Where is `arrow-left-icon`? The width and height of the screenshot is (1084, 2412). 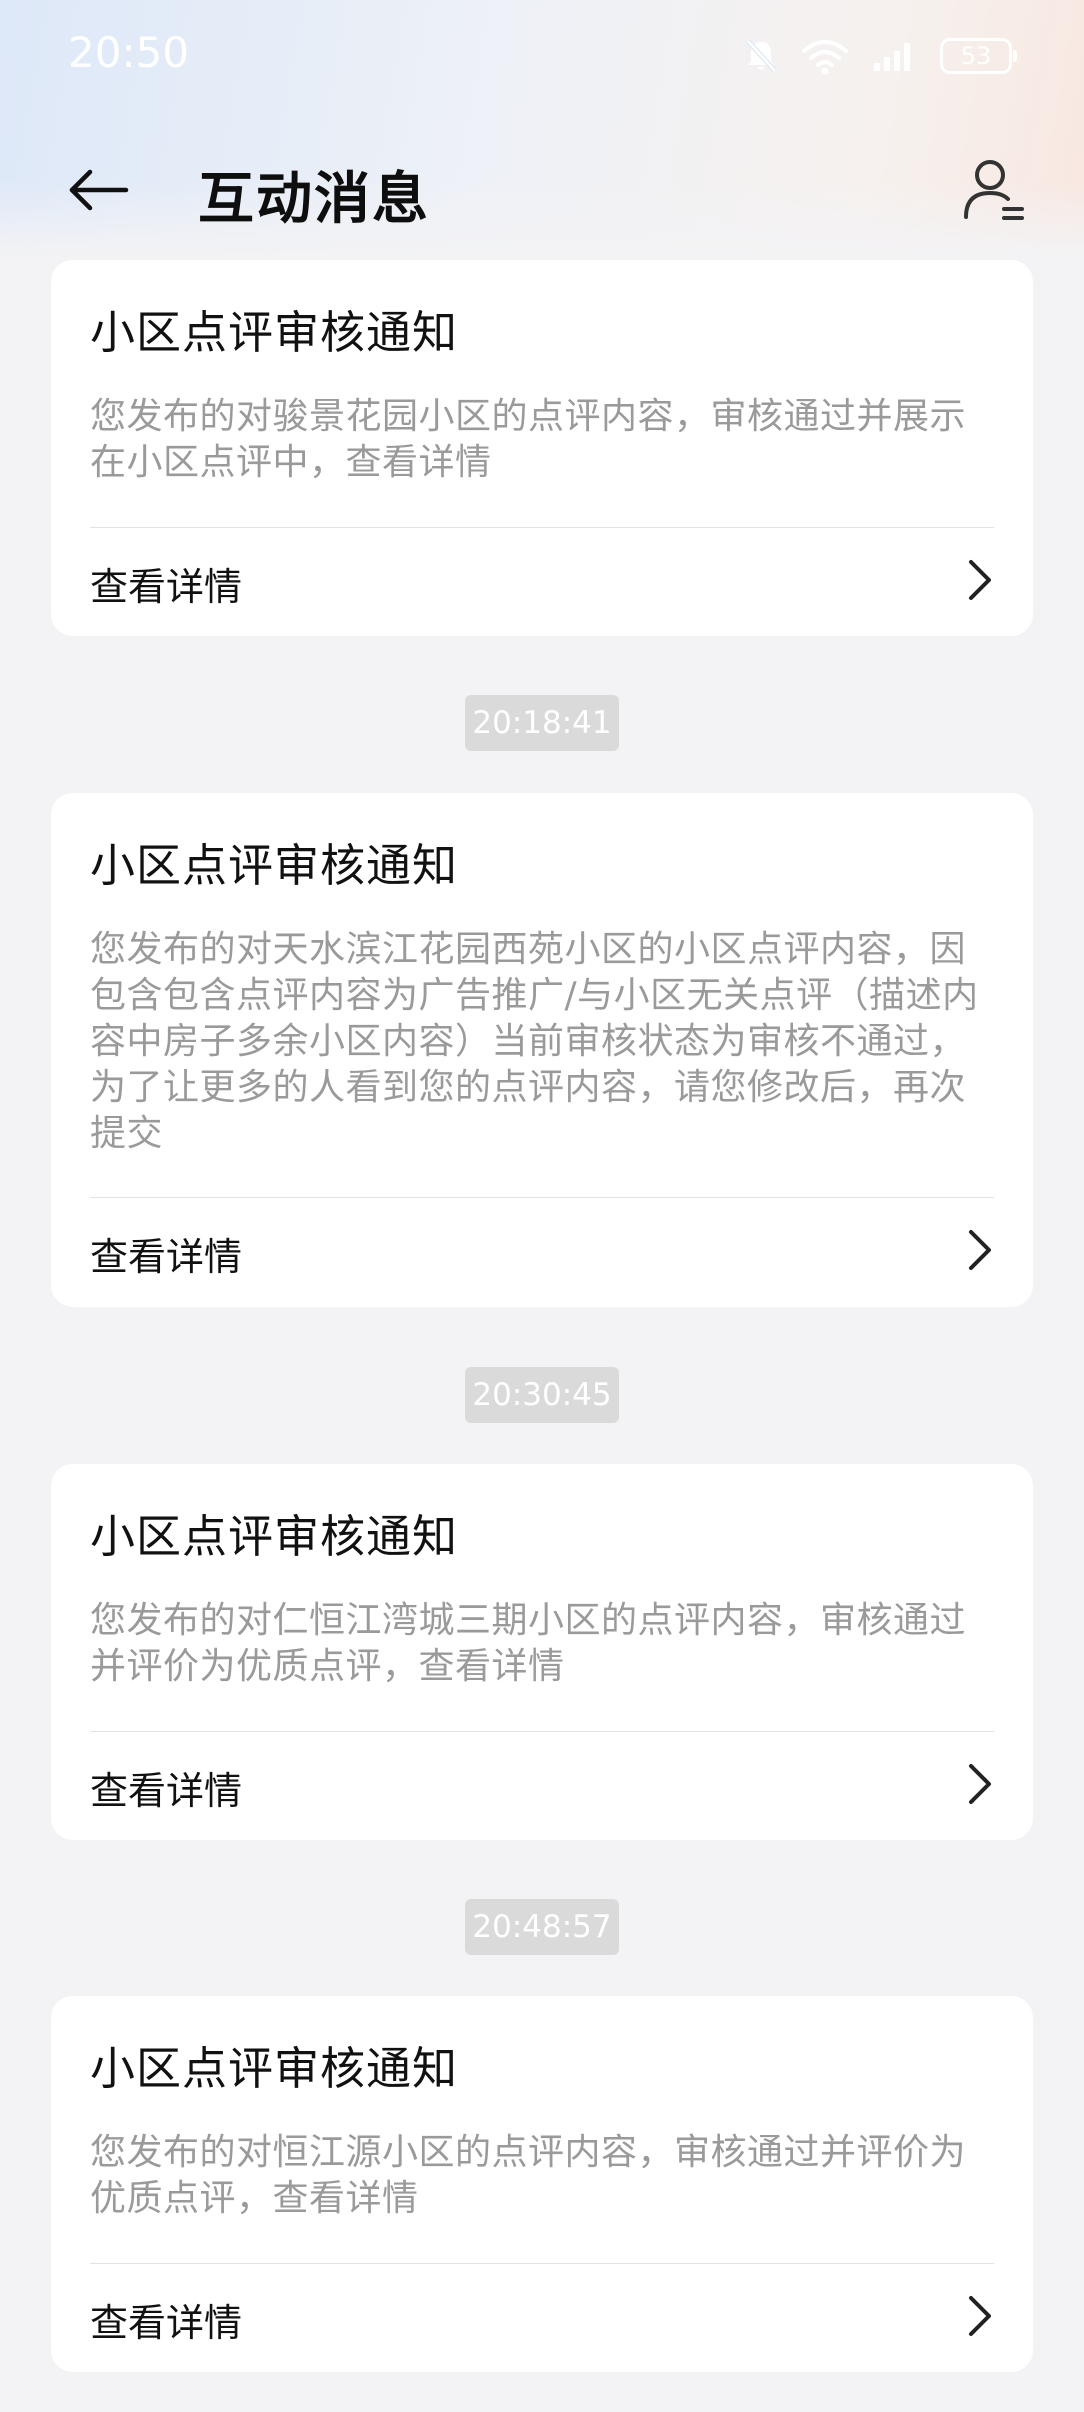 arrow-left-icon is located at coordinates (98, 192).